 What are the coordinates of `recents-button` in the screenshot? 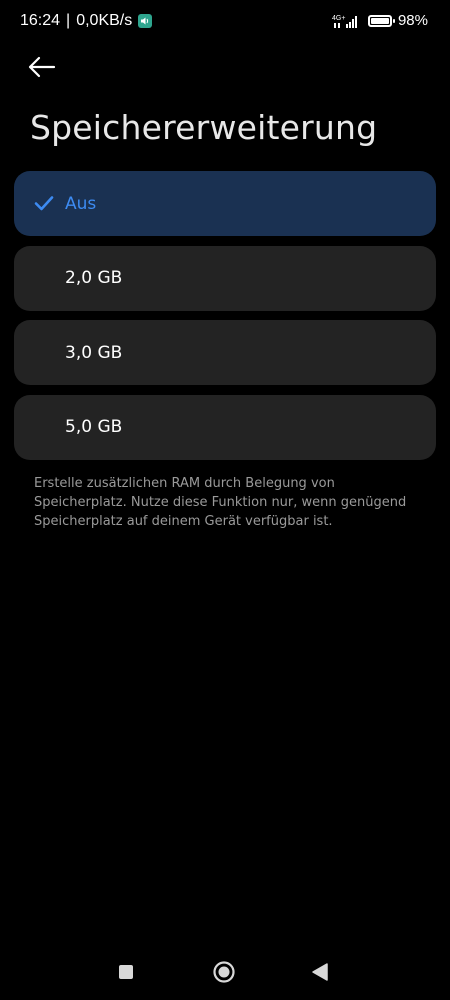 It's located at (126, 972).